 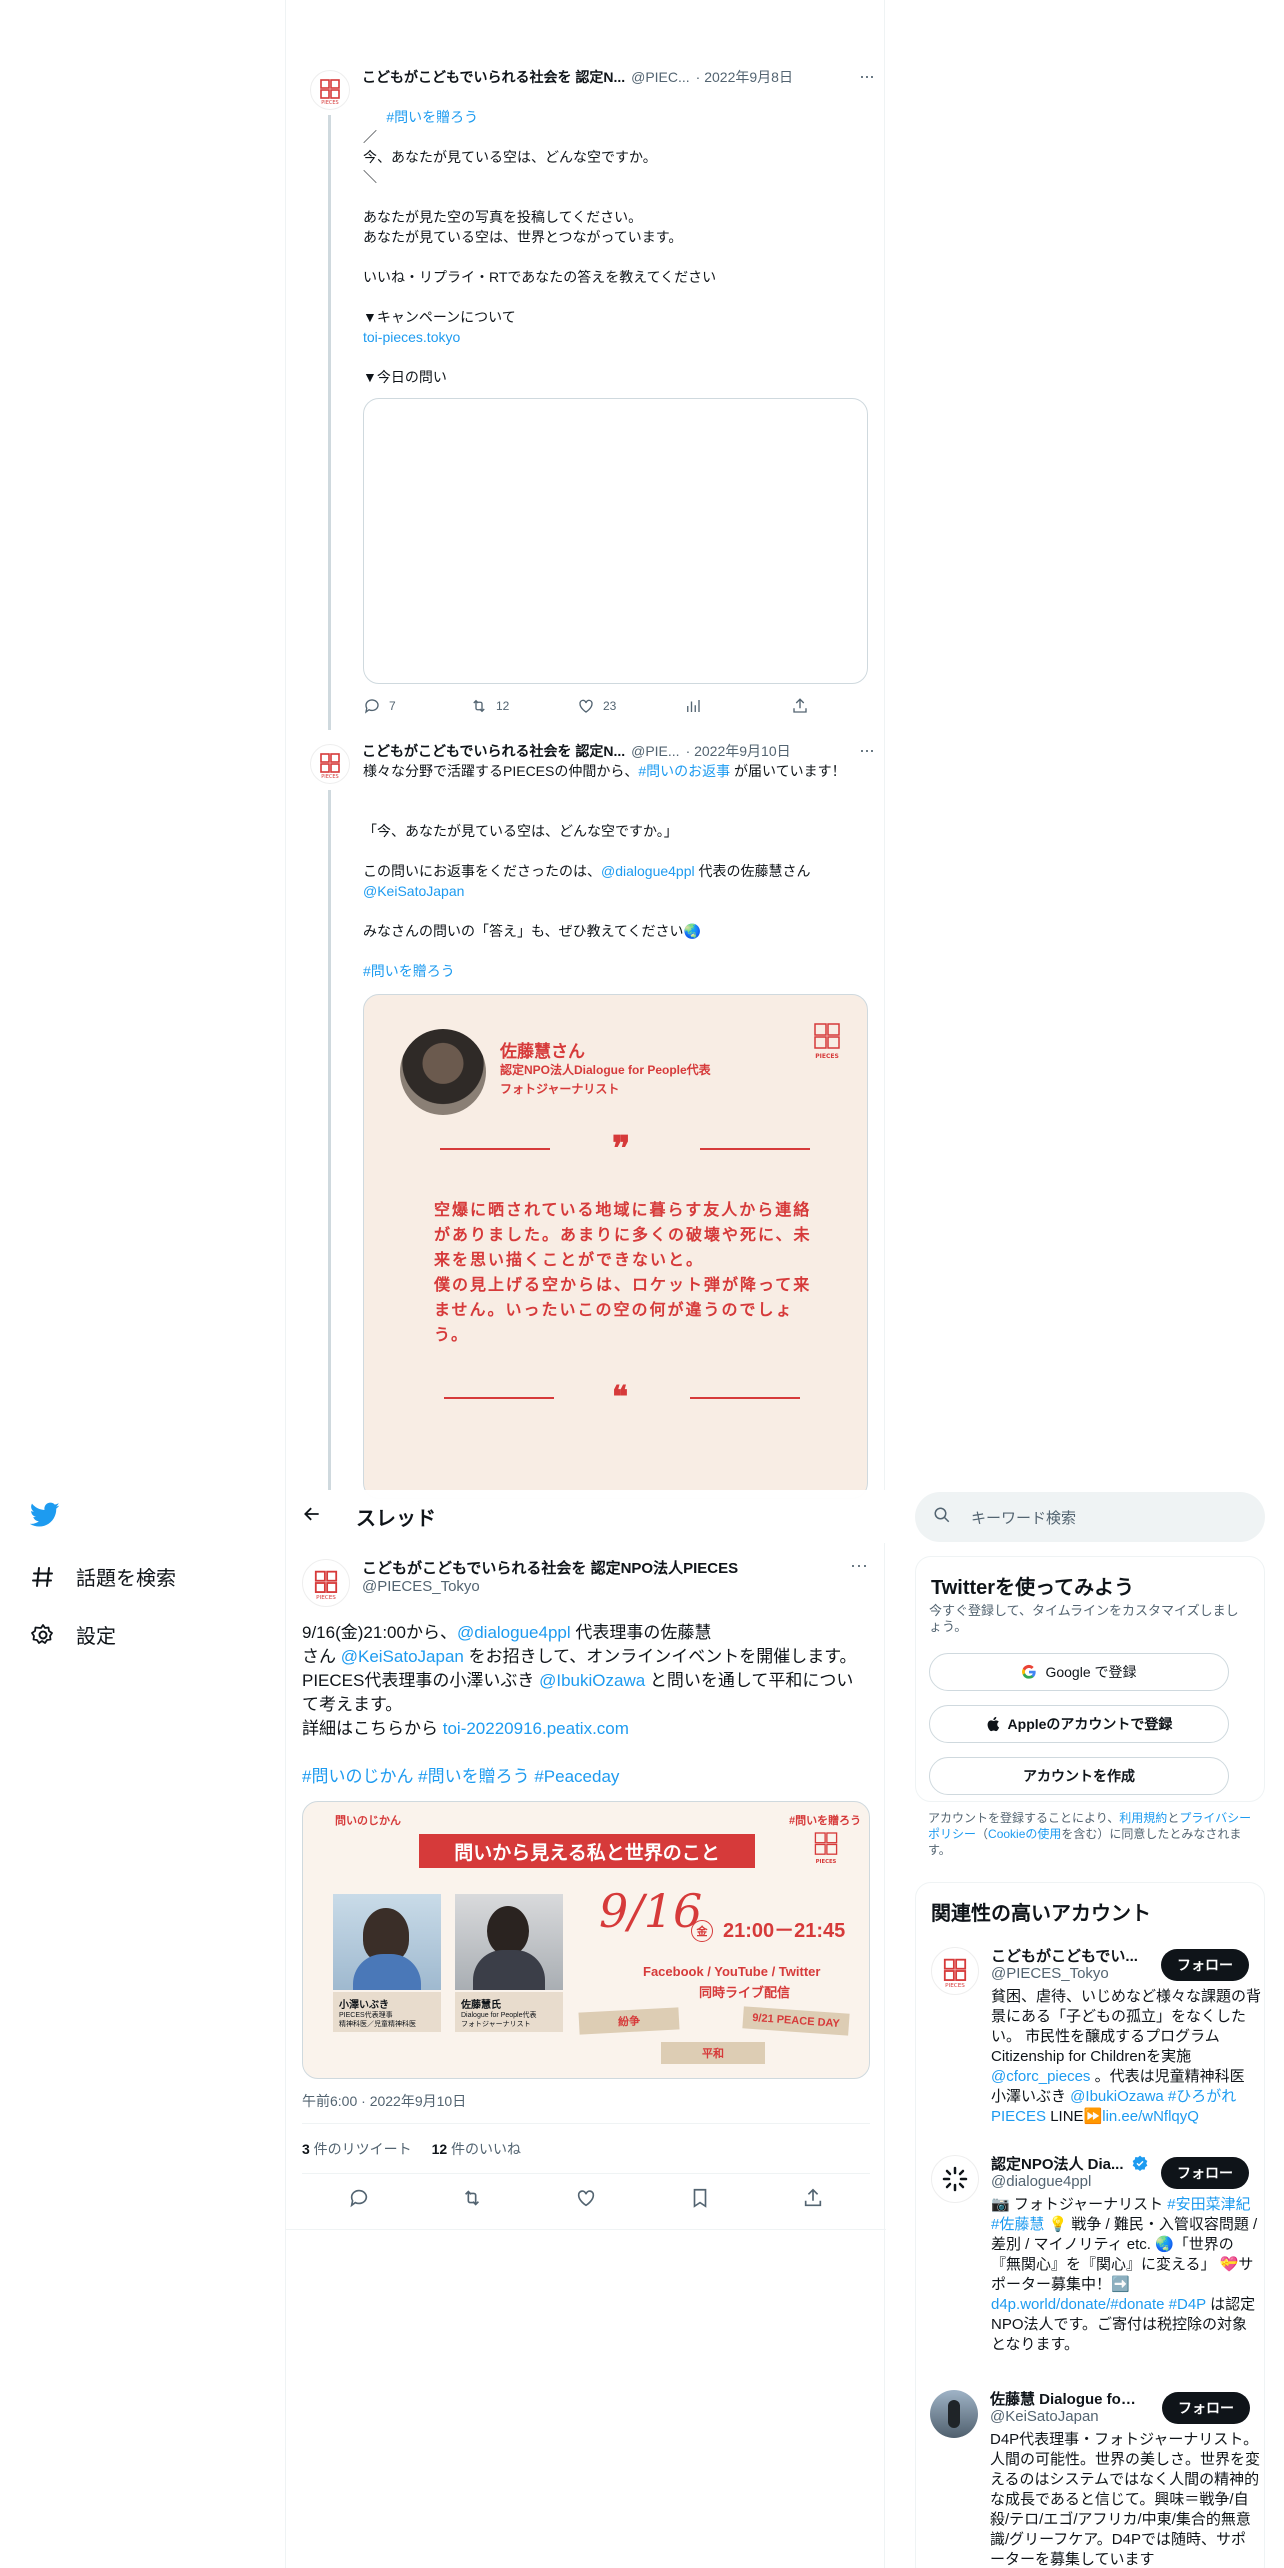 I want to click on tweet-media, so click(x=615, y=541).